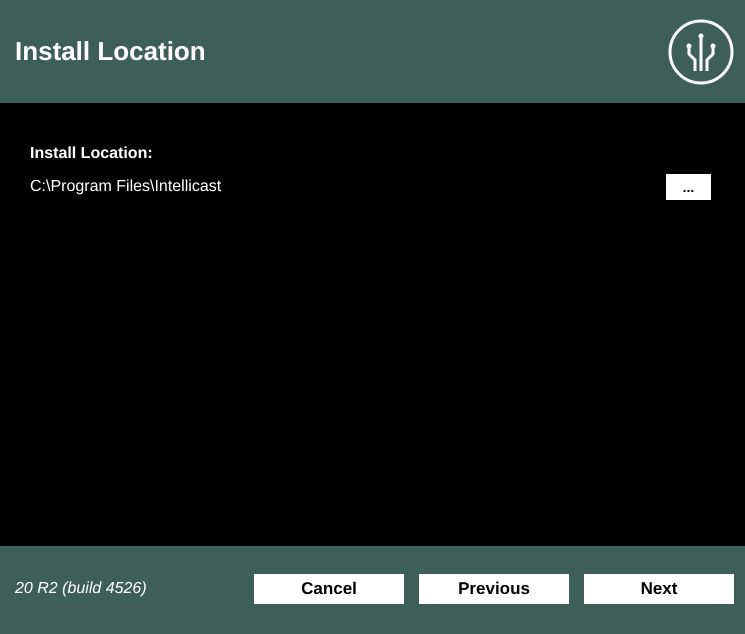 Image resolution: width=745 pixels, height=634 pixels. What do you see at coordinates (494, 589) in the screenshot?
I see `previous-button: Previous` at bounding box center [494, 589].